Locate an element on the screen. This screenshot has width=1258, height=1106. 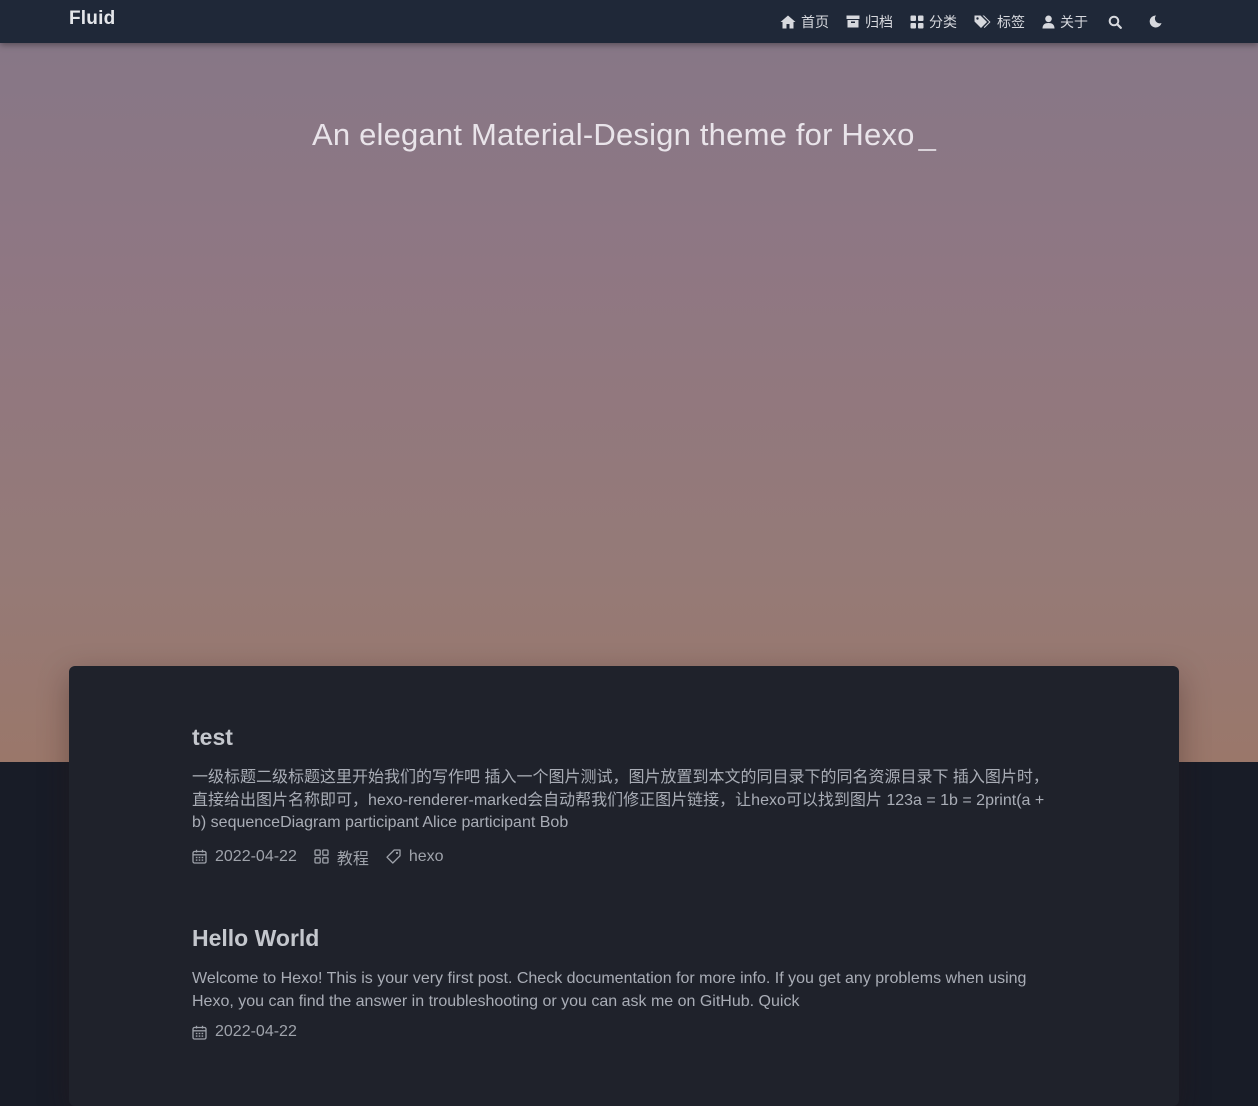
typing-cursor: _ is located at coordinates (927, 134).